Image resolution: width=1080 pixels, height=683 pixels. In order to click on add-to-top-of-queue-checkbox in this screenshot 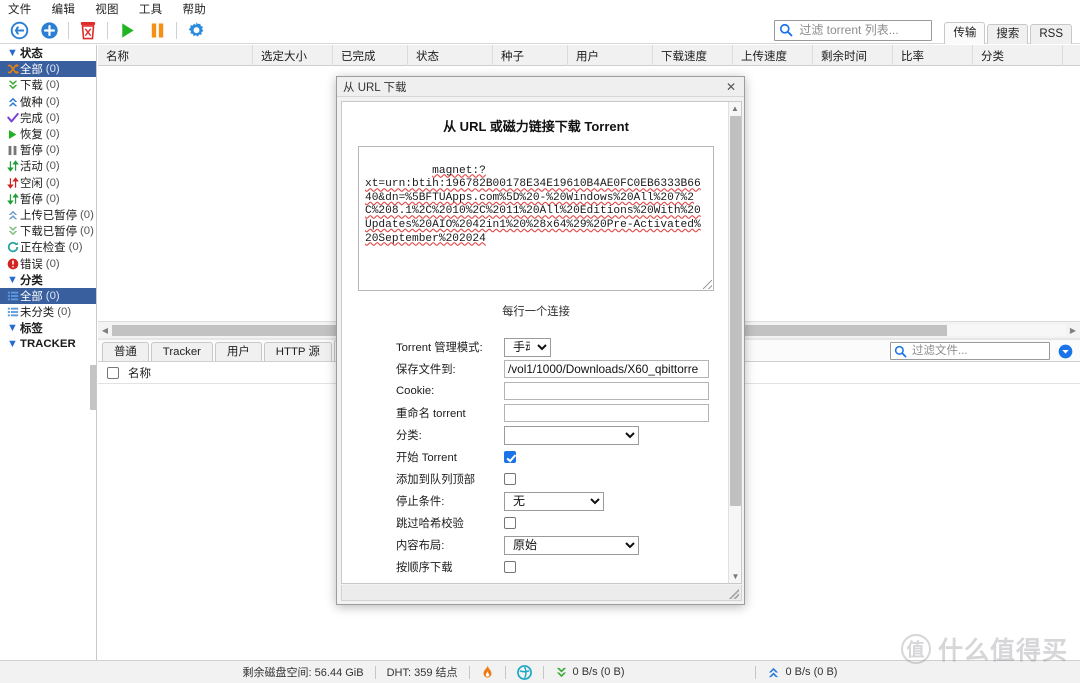, I will do `click(510, 479)`.